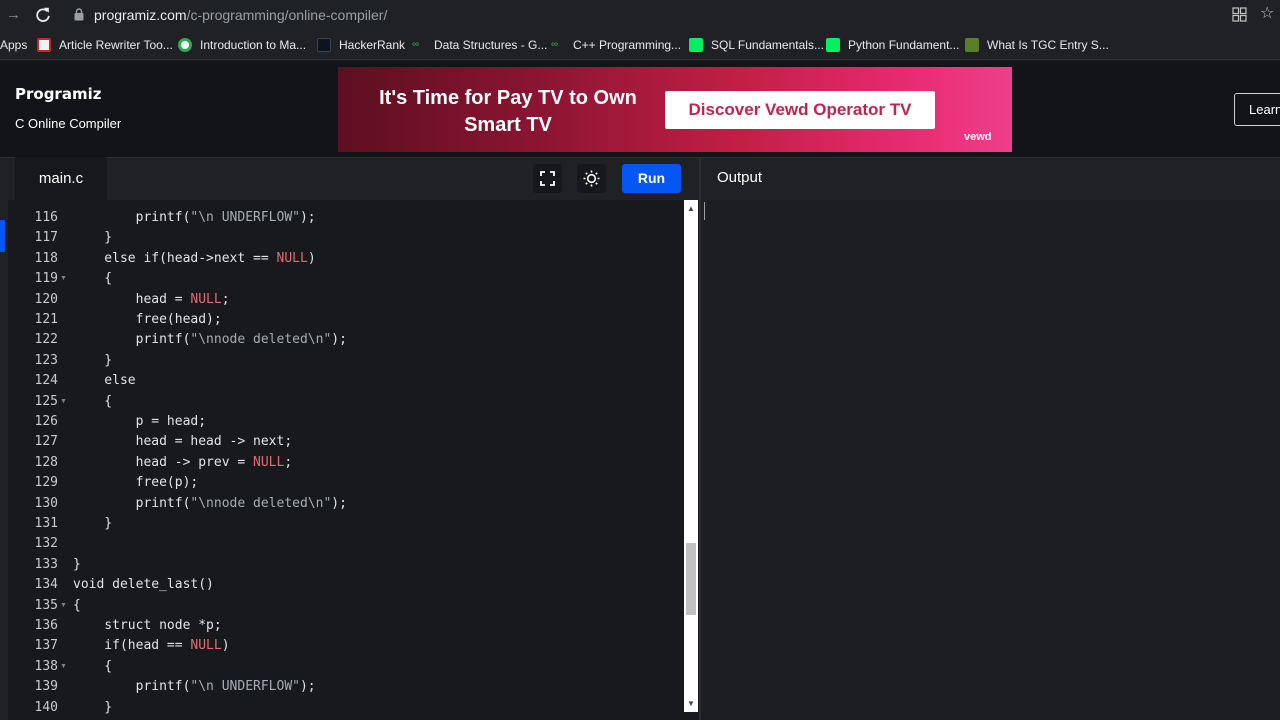  Describe the element at coordinates (46, 544) in the screenshot. I see `line-number: 132` at that location.